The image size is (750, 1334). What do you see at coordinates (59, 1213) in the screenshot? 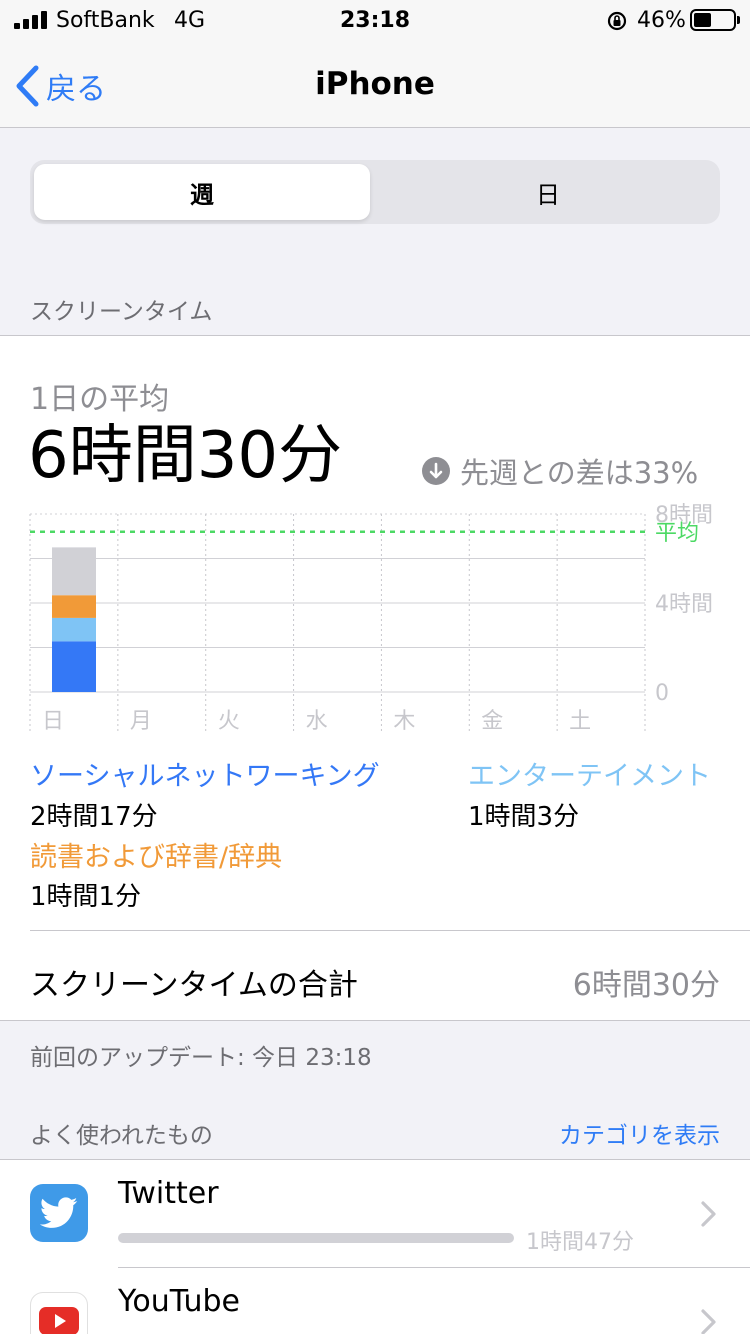
I see `twitter-icon` at bounding box center [59, 1213].